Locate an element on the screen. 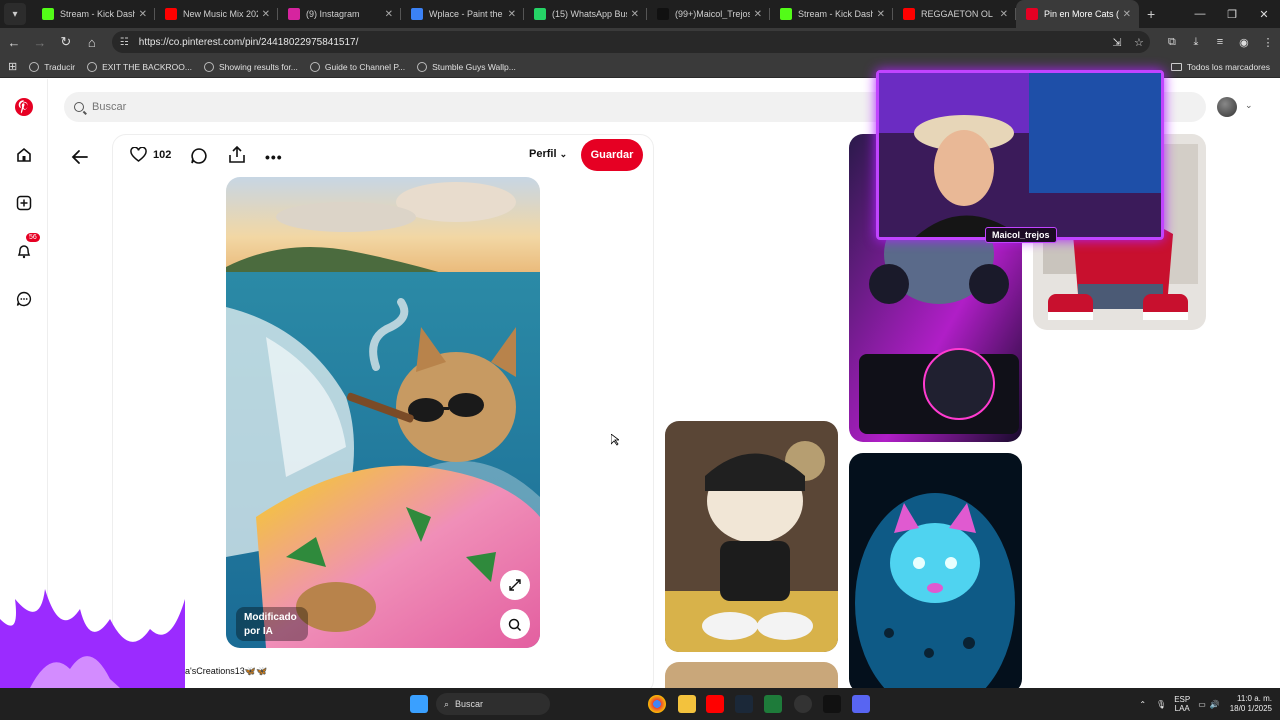 This screenshot has width=1280, height=720. ai-modified-label: Modificado por IA is located at coordinates (272, 624).